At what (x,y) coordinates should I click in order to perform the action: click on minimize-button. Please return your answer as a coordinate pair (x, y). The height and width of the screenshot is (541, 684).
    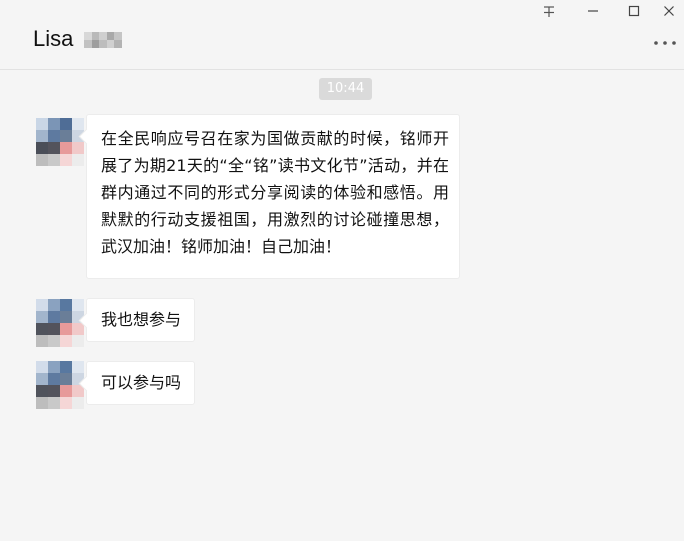
    Looking at the image, I should click on (593, 11).